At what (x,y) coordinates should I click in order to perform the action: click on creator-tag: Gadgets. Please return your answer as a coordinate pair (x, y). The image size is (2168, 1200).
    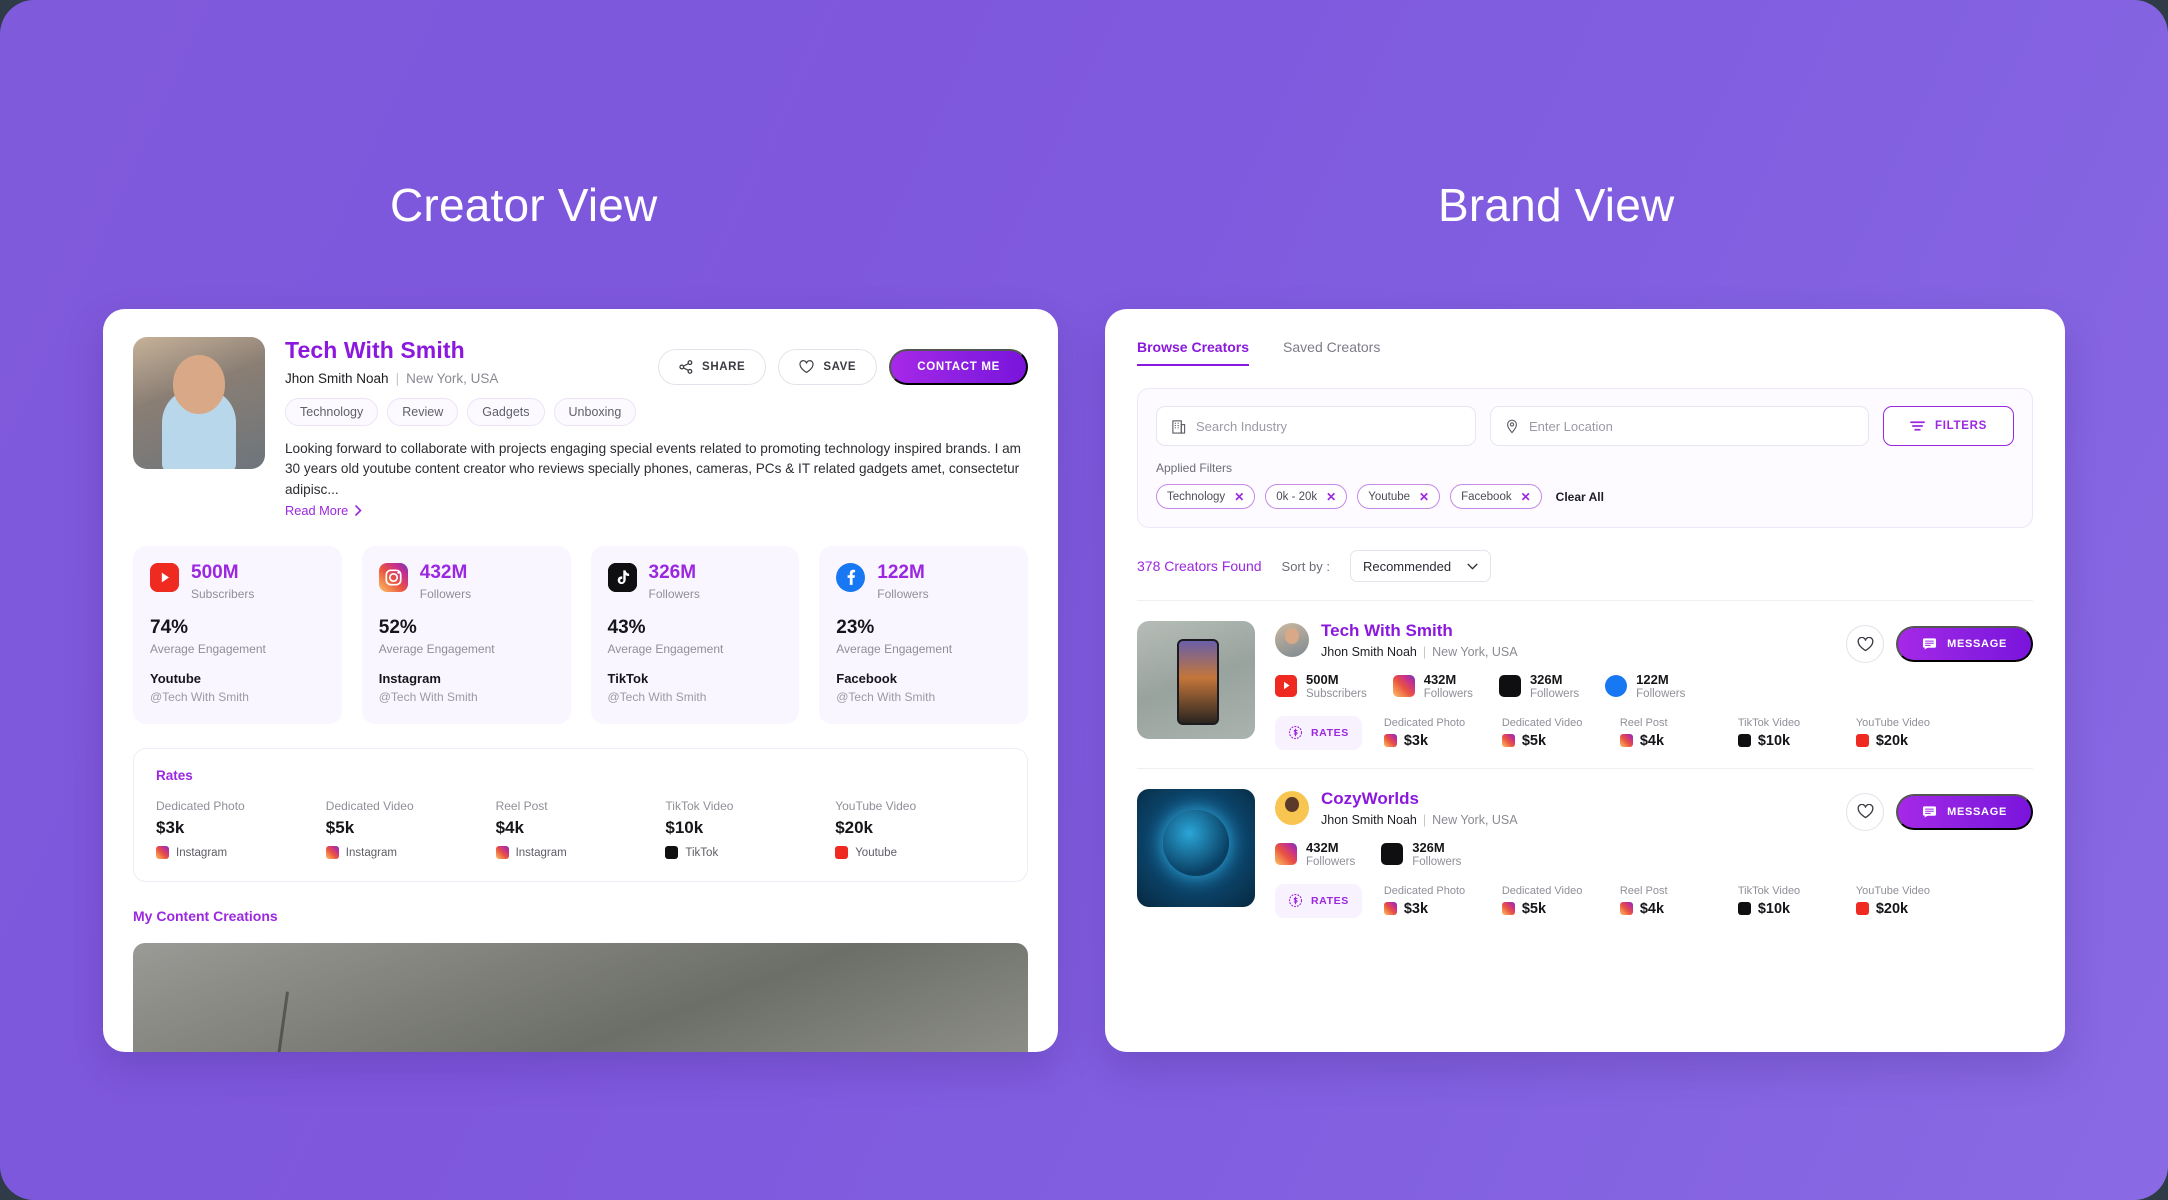
    Looking at the image, I should click on (506, 412).